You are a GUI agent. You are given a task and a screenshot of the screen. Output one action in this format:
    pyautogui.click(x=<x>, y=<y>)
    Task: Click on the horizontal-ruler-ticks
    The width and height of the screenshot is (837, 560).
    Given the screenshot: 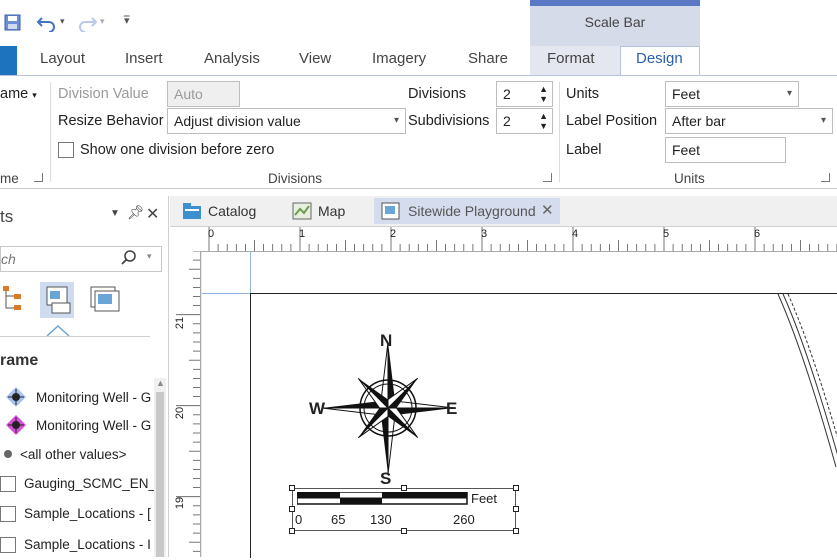 What is the action you would take?
    pyautogui.click(x=522, y=239)
    